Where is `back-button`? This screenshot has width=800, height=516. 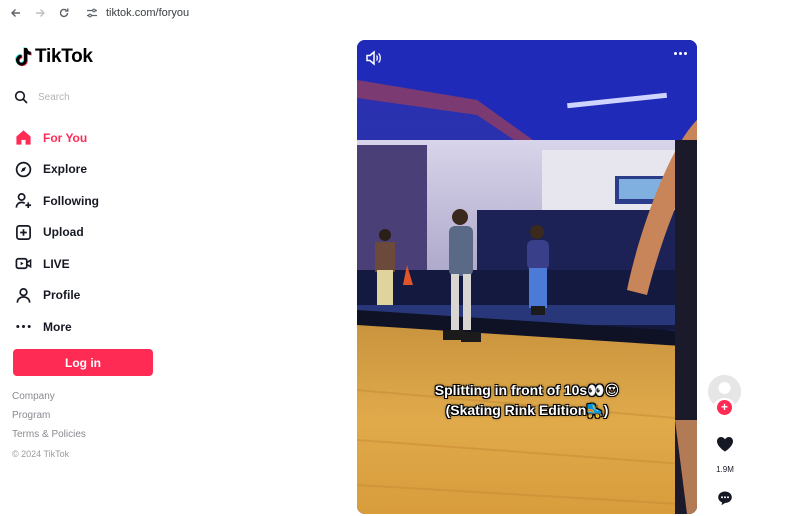 back-button is located at coordinates (16, 13).